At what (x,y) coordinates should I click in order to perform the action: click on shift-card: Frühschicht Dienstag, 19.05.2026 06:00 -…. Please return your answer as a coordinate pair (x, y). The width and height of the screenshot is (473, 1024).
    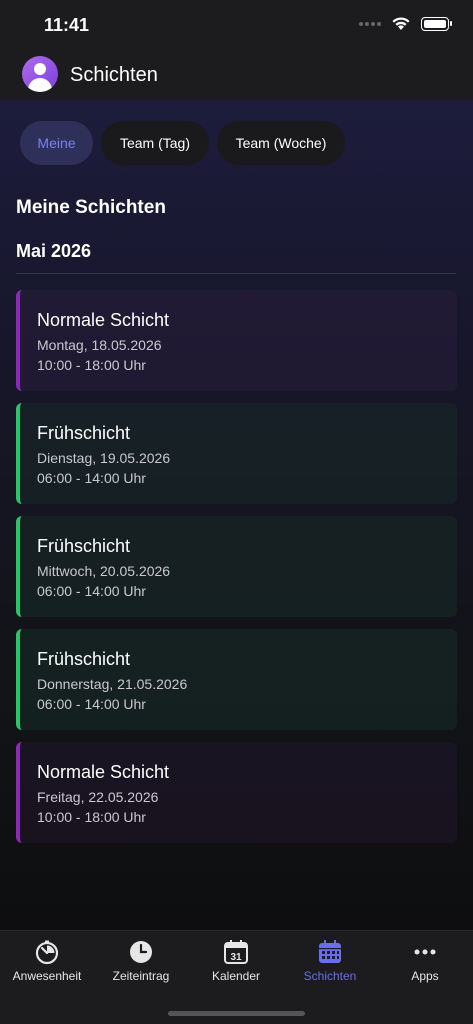
    Looking at the image, I should click on (236, 453).